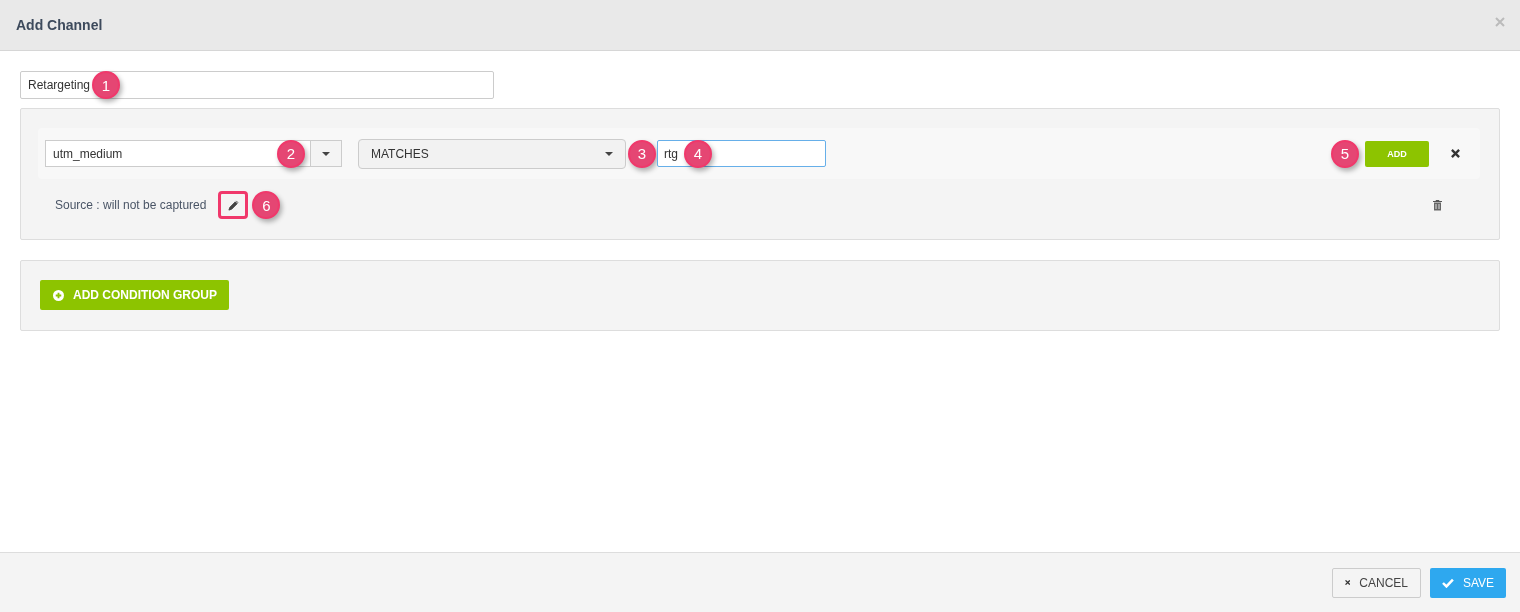  I want to click on field-text-input: utm_medium, so click(165, 153).